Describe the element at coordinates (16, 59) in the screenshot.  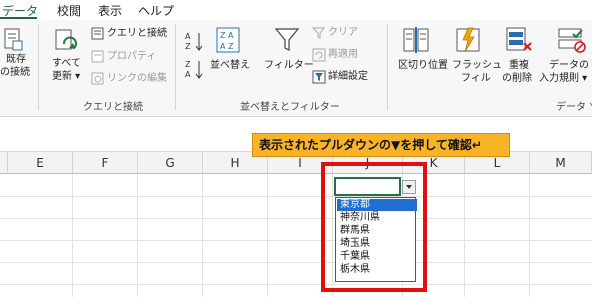
I see `existing-connection-label-1: 既存` at that location.